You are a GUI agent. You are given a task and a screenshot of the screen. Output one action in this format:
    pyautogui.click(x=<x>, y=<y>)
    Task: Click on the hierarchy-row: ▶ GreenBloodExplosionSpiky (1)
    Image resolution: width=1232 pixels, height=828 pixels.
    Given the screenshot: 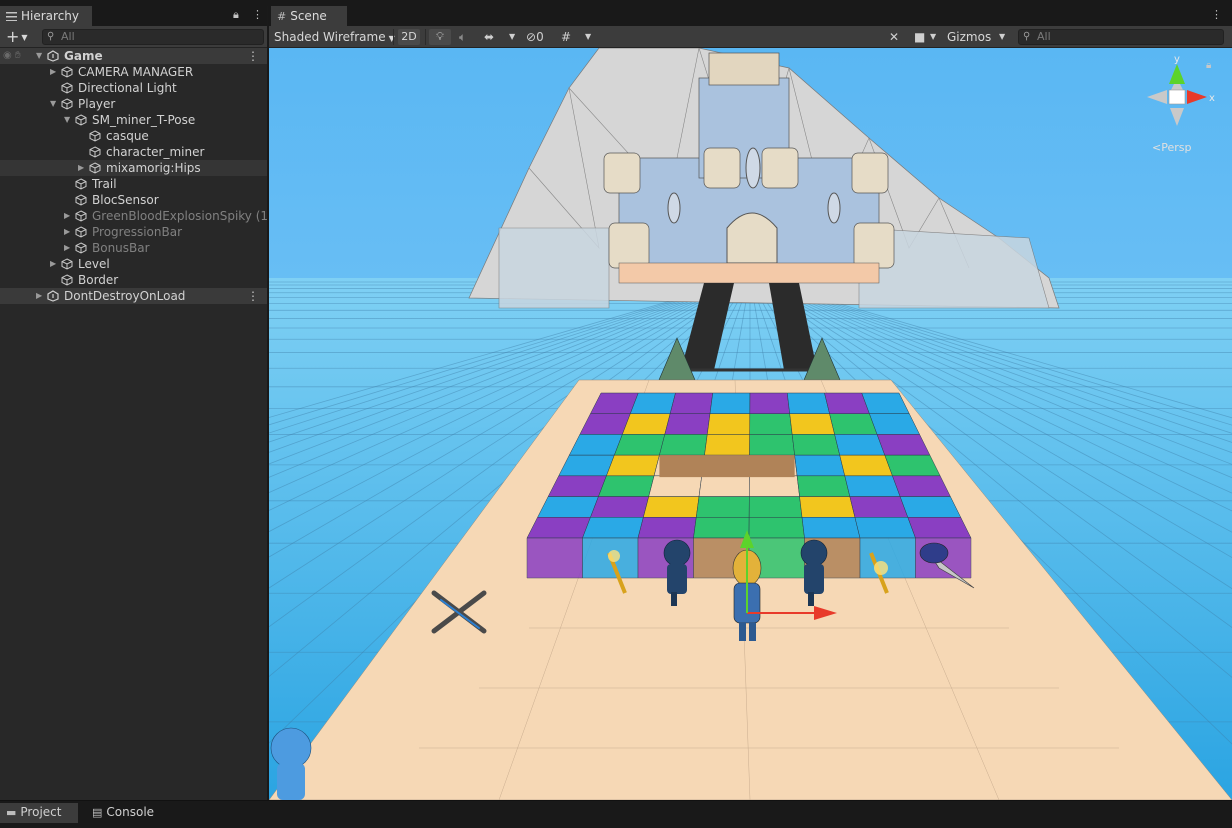 What is the action you would take?
    pyautogui.click(x=136, y=216)
    